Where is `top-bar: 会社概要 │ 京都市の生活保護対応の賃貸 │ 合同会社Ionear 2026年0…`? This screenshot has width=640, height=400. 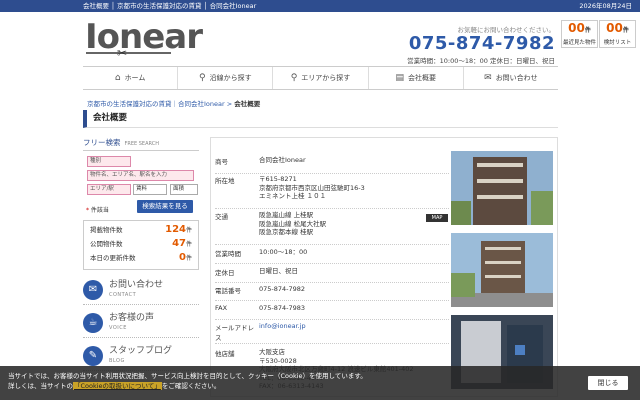
top-bar: 会社概要 │ 京都市の生活保護対応の賃貸 │ 合同会社Ionear 2026年0… is located at coordinates (320, 6).